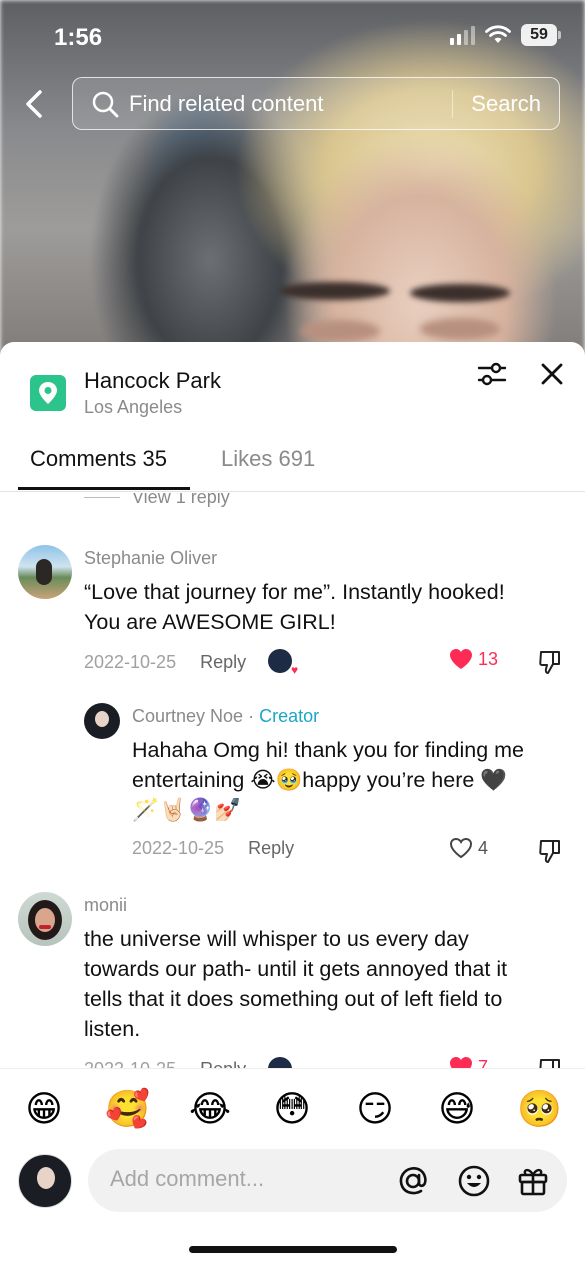 The width and height of the screenshot is (585, 1266). I want to click on comment-username: Stephanie Oliver, so click(150, 558).